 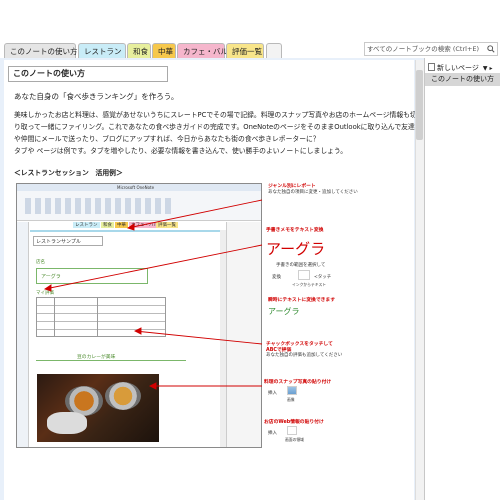 I want to click on note-handwrite-sub: 手書きの範囲を選択して, so click(x=301, y=265).